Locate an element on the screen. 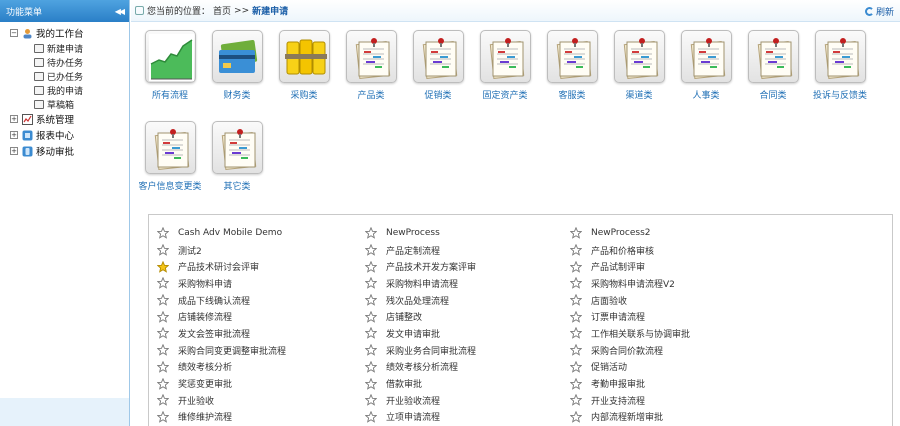 This screenshot has width=900, height=426. process-item: 奖惩变更审批 is located at coordinates (221, 383).